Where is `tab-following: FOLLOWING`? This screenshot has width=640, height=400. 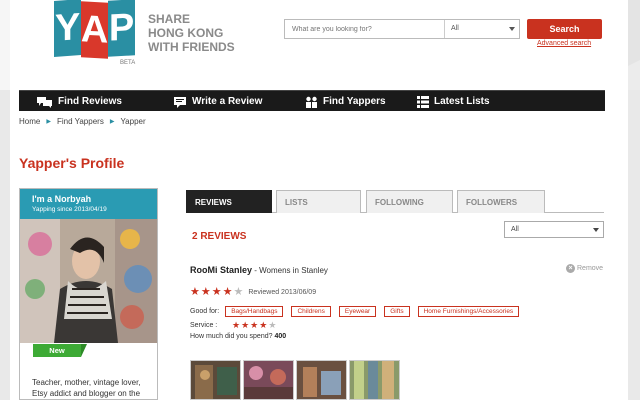 tab-following: FOLLOWING is located at coordinates (409, 201).